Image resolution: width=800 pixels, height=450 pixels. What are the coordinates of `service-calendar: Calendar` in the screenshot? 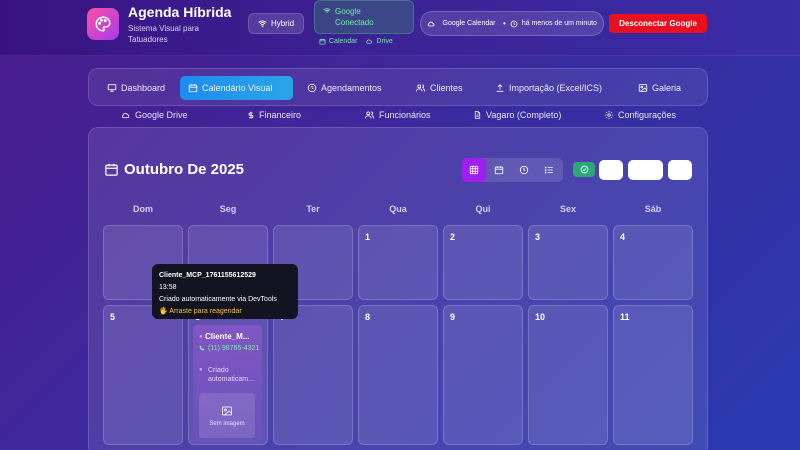 It's located at (343, 41).